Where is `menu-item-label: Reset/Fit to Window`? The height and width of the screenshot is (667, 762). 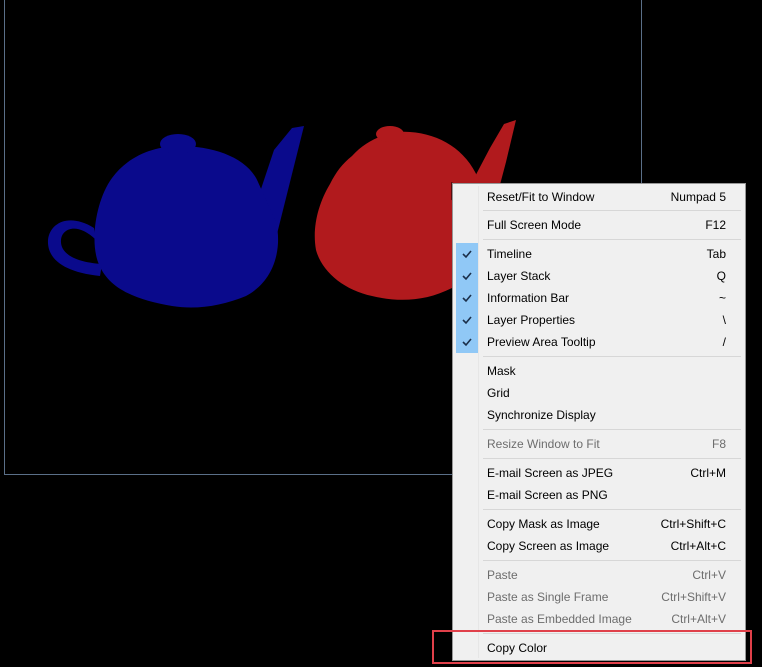
menu-item-label: Reset/Fit to Window is located at coordinates (541, 197).